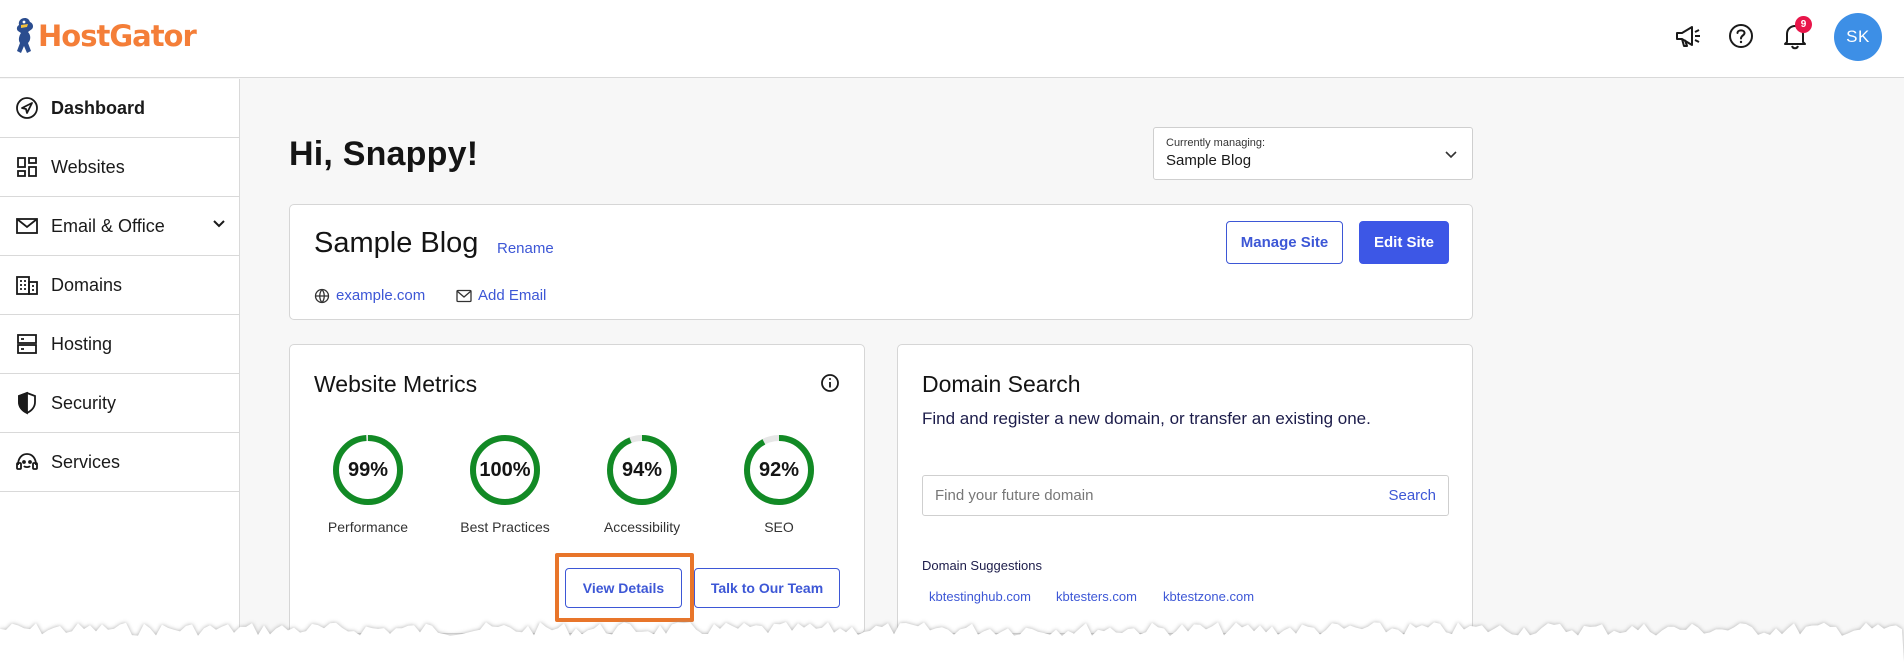 The width and height of the screenshot is (1904, 662). I want to click on metric-ring: 92%, so click(779, 470).